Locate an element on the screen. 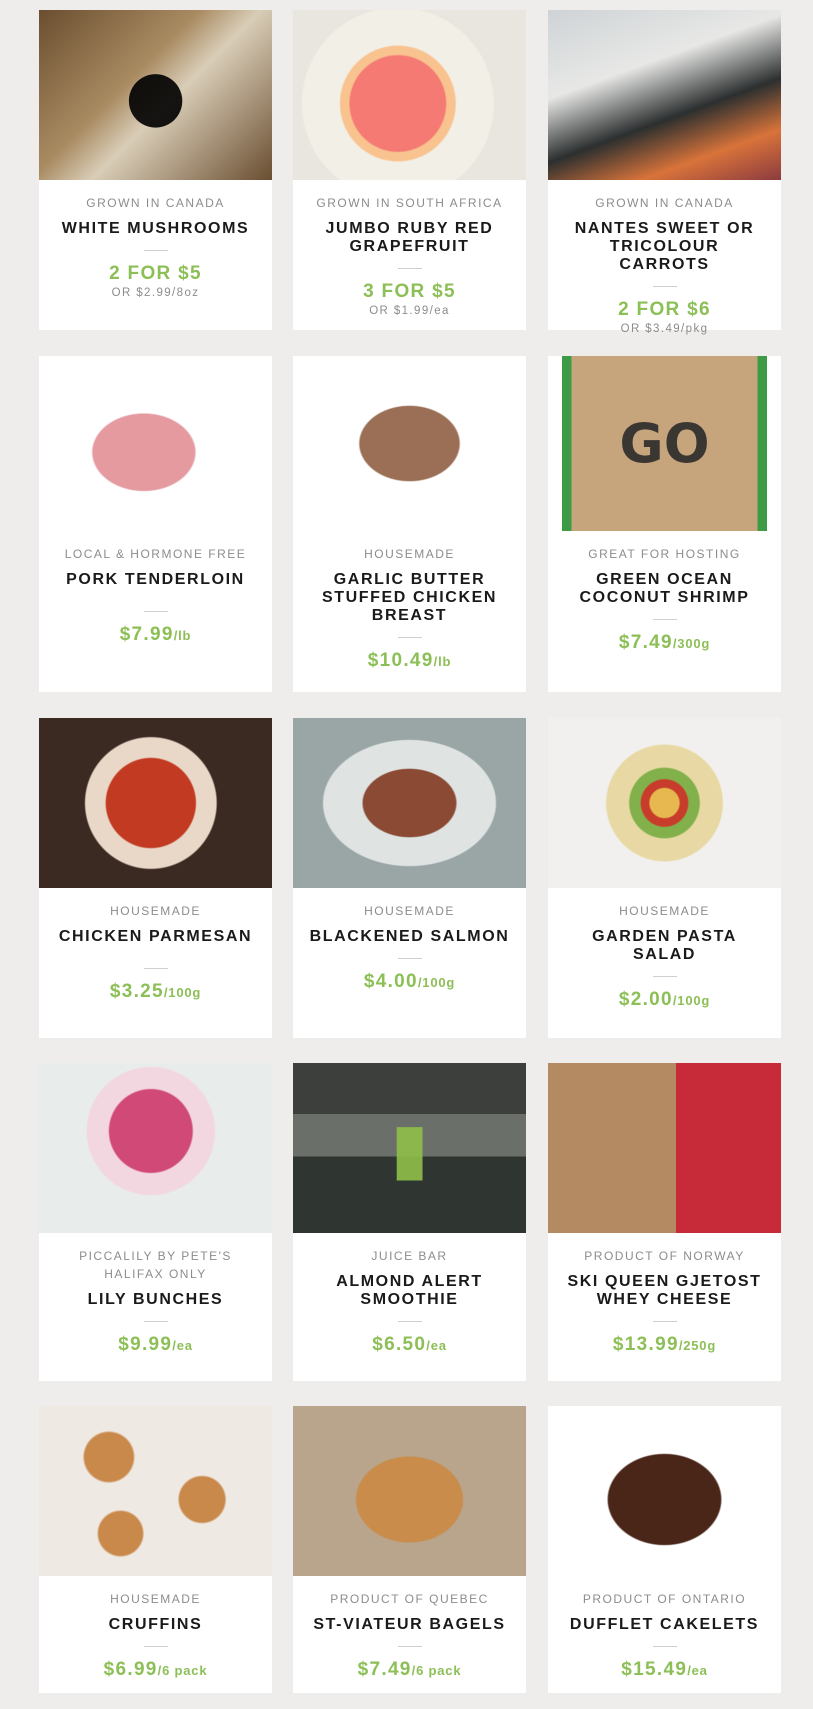 Image resolution: width=813 pixels, height=1709 pixels. price-value: $15.49 is located at coordinates (654, 1669).